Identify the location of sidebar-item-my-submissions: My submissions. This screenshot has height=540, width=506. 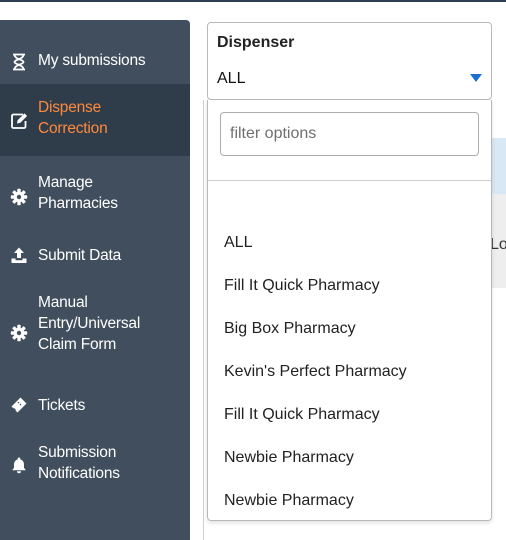
(95, 60).